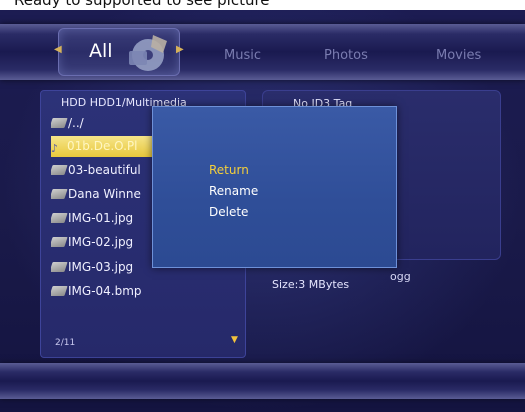 This screenshot has width=525, height=412. I want to click on file-extension-text: ogg, so click(400, 276).